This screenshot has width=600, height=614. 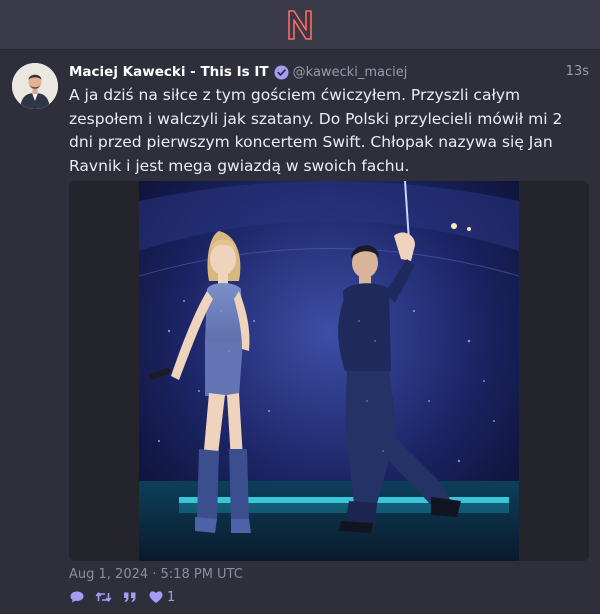 I want to click on post-actions: 1, so click(x=122, y=597).